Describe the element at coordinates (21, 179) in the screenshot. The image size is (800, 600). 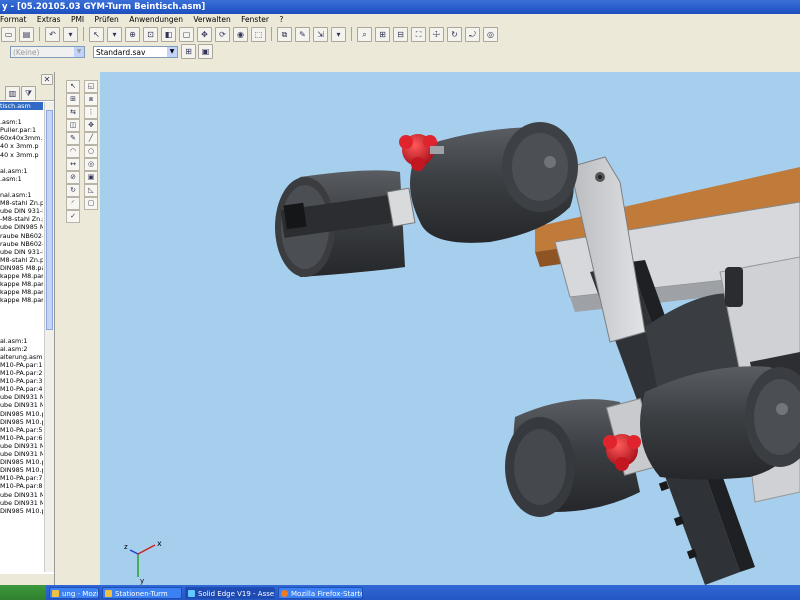
I see `tree-item: .asm:1` at that location.